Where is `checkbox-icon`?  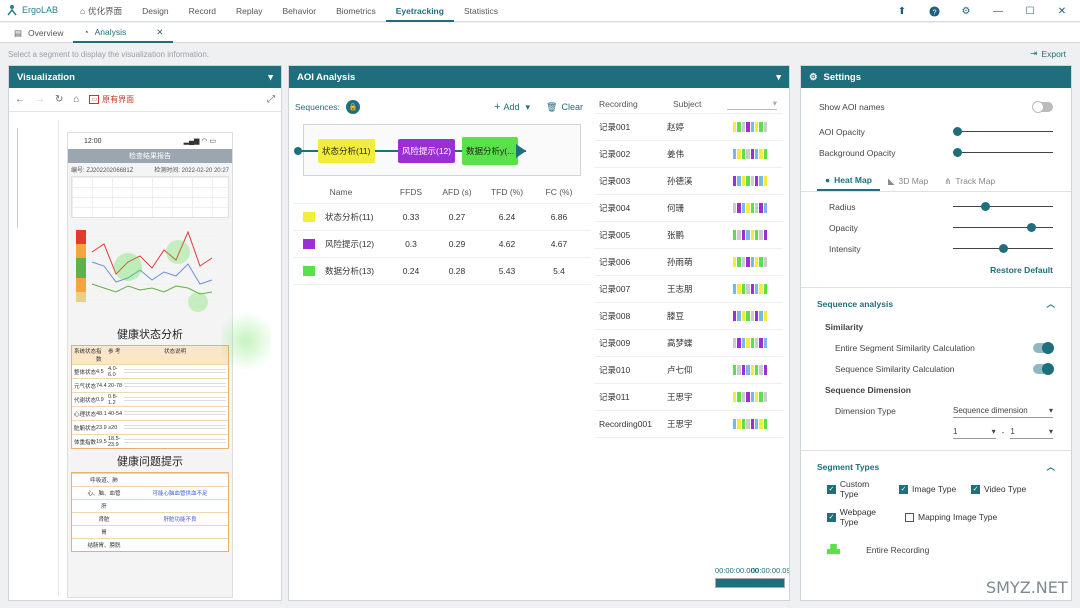
checkbox-icon is located at coordinates (909, 517).